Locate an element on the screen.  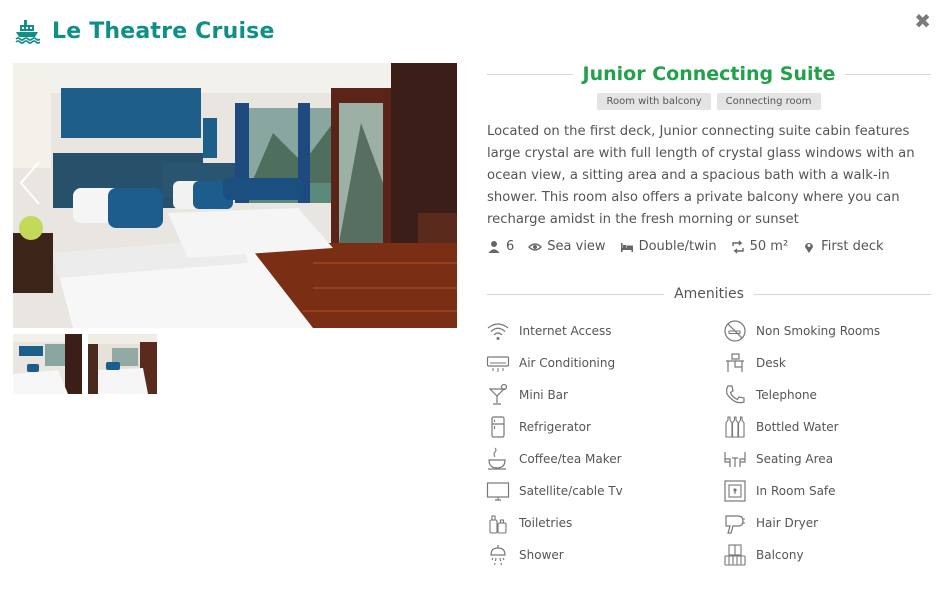
spec-size: 50 m² is located at coordinates (760, 246).